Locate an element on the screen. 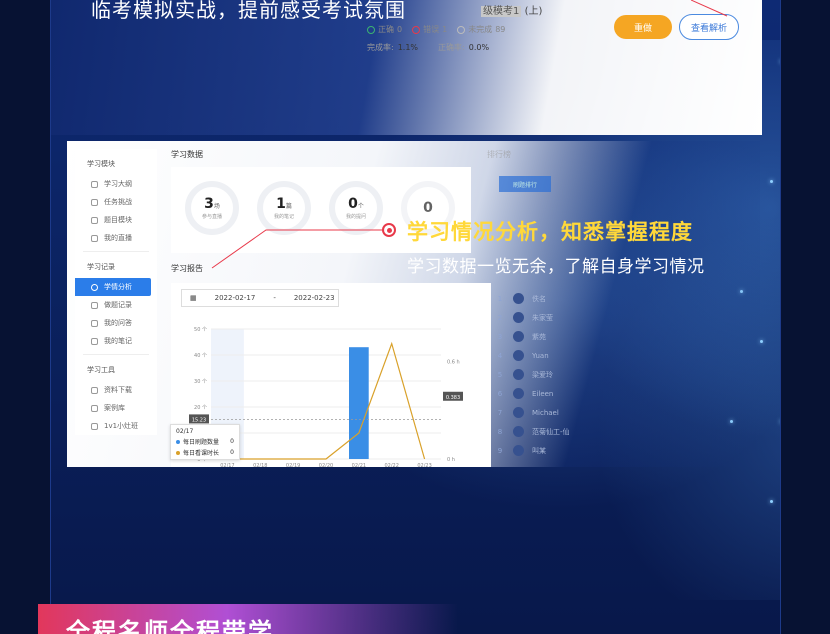 The image size is (830, 634). outline-icon is located at coordinates (94, 184).